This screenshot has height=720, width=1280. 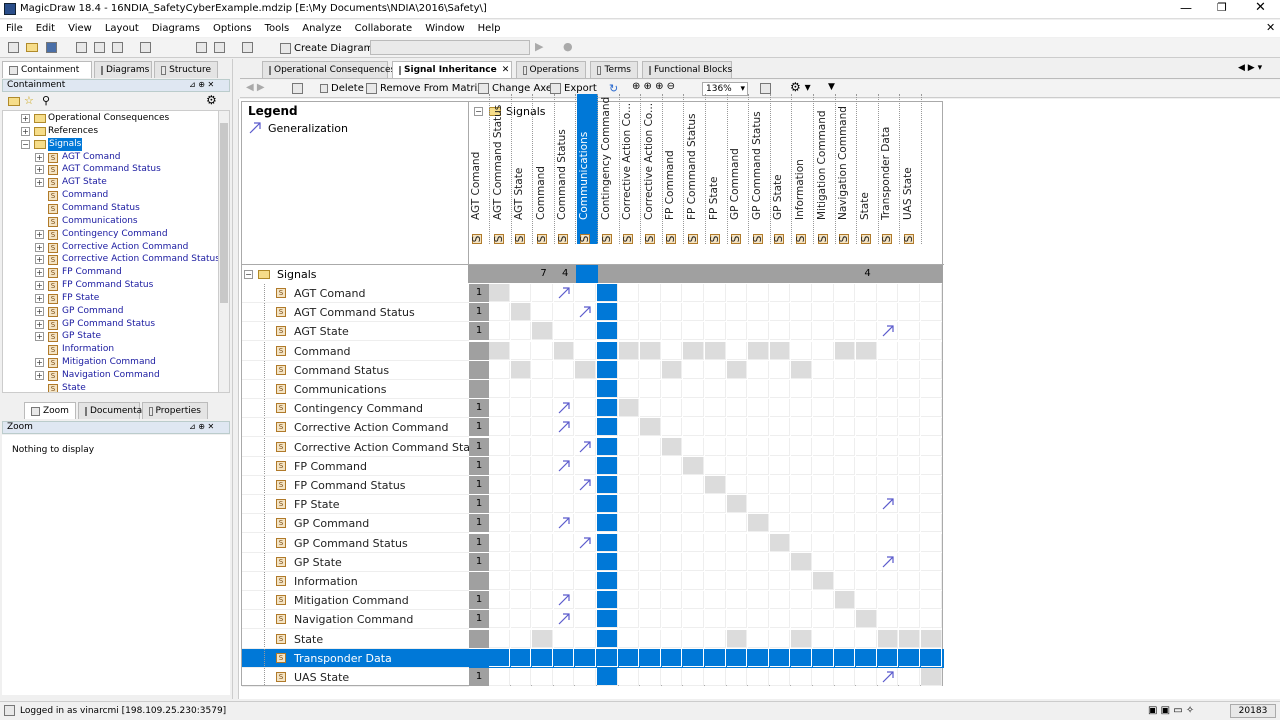 I want to click on undo-icon, so click(x=147, y=48).